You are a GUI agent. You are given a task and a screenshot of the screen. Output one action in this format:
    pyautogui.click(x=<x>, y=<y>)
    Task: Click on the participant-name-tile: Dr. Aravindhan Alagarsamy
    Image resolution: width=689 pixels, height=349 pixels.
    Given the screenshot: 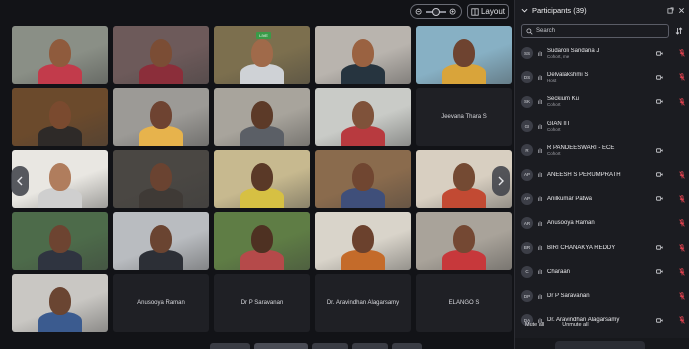 What is the action you would take?
    pyautogui.click(x=363, y=303)
    